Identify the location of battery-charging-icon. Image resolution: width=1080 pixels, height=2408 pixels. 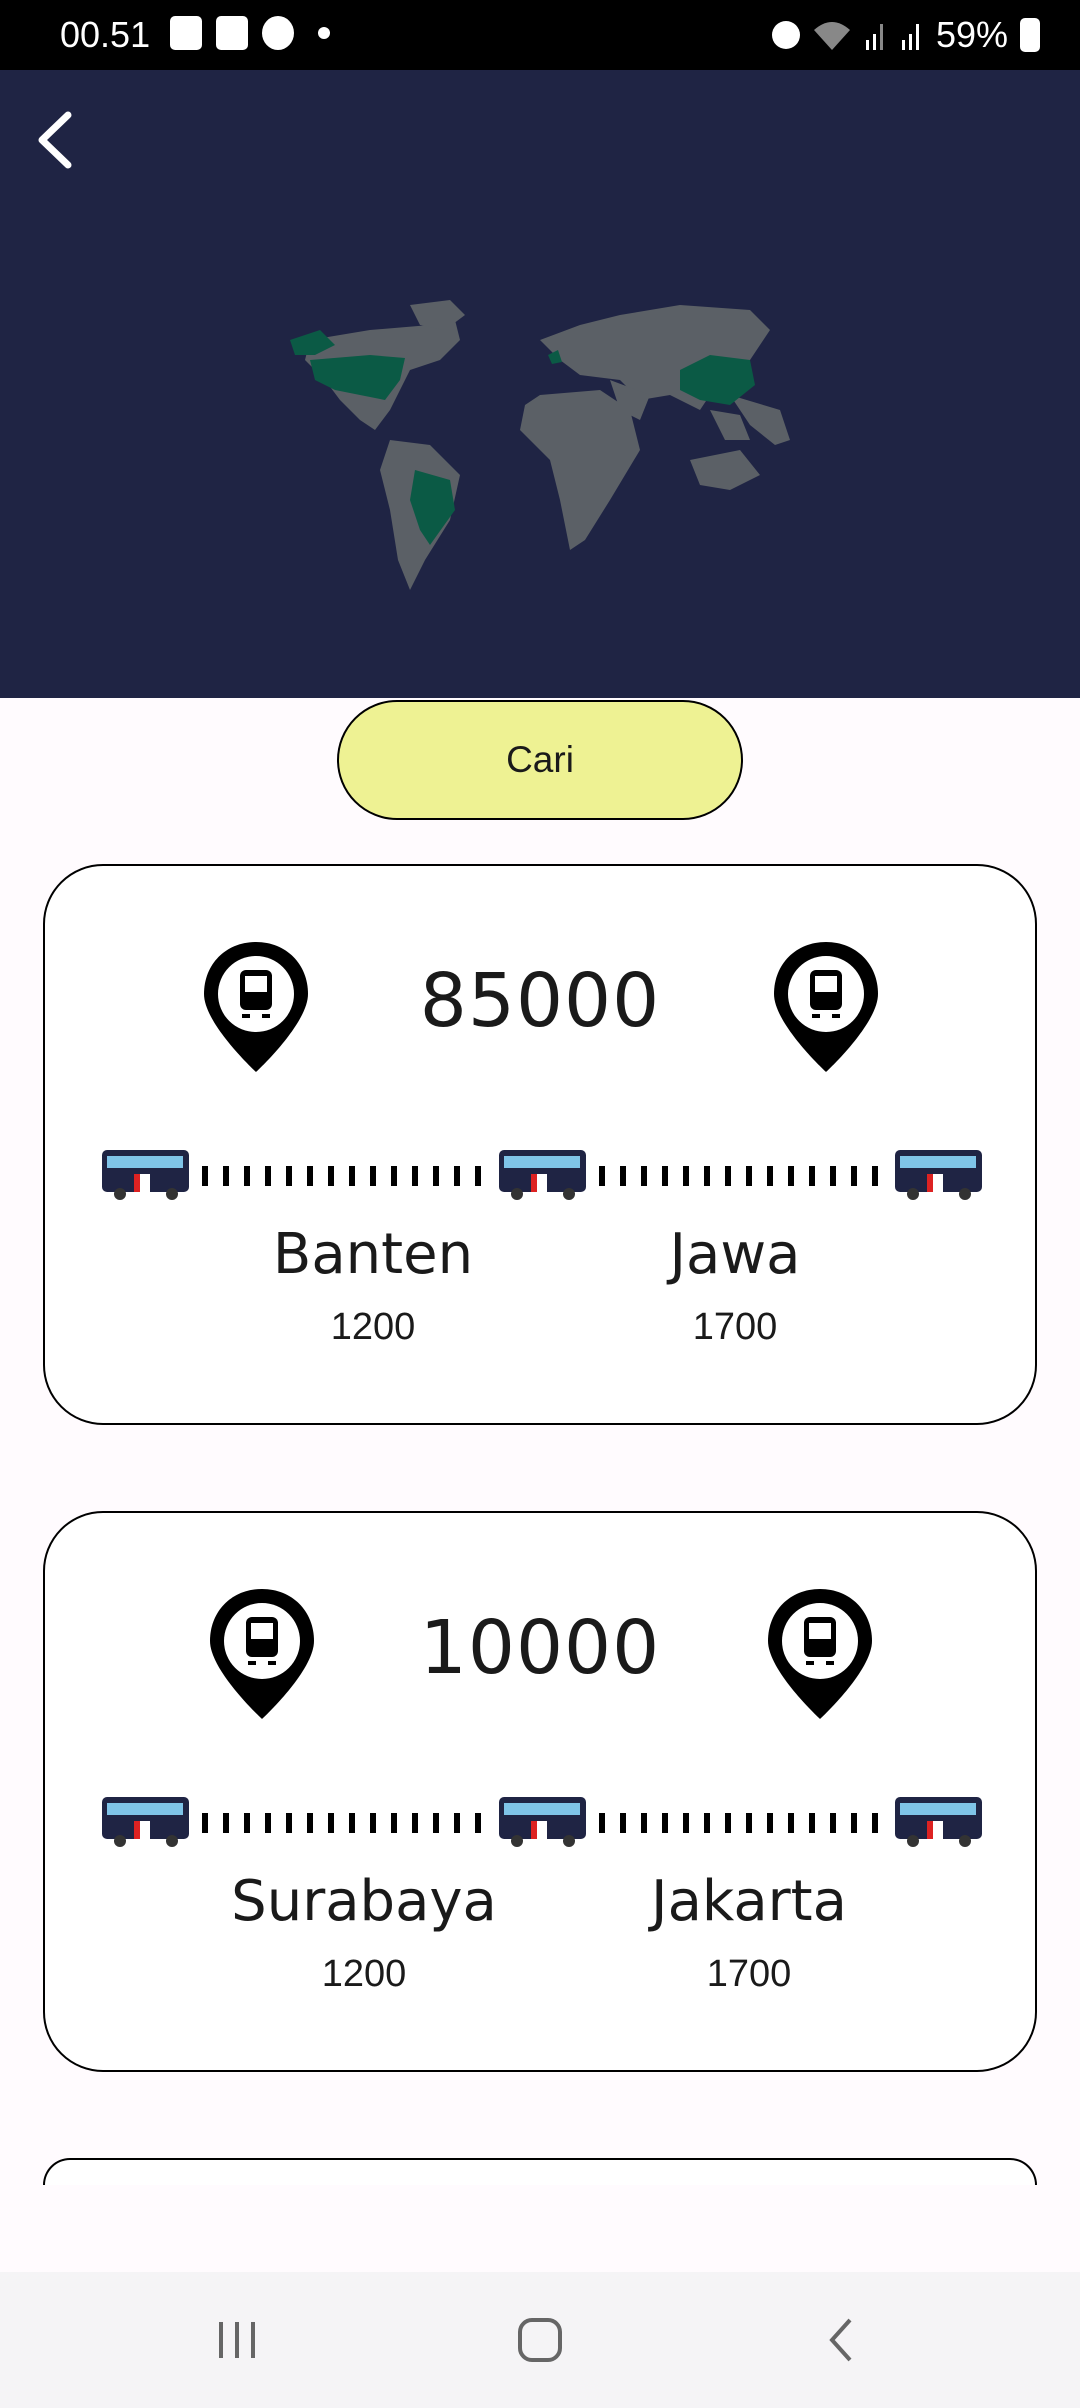
(1030, 35).